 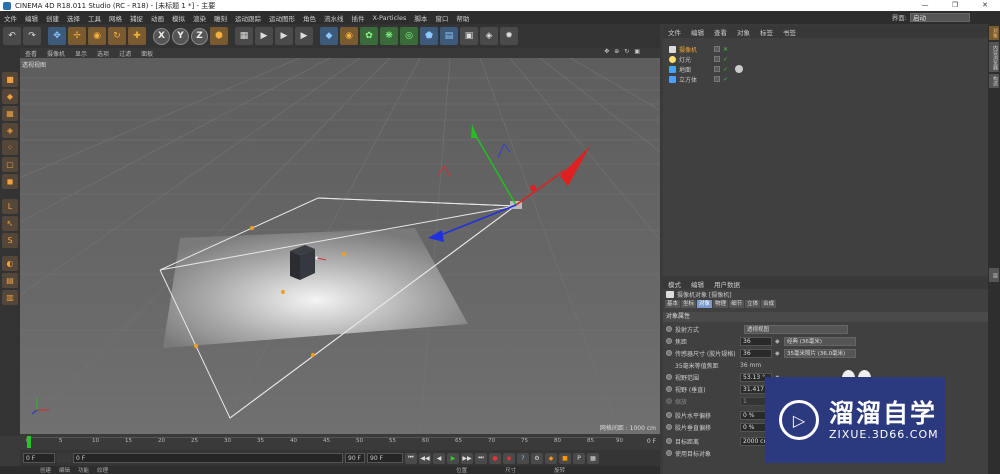 I want to click on menu-tools: 工具, so click(x=94, y=18).